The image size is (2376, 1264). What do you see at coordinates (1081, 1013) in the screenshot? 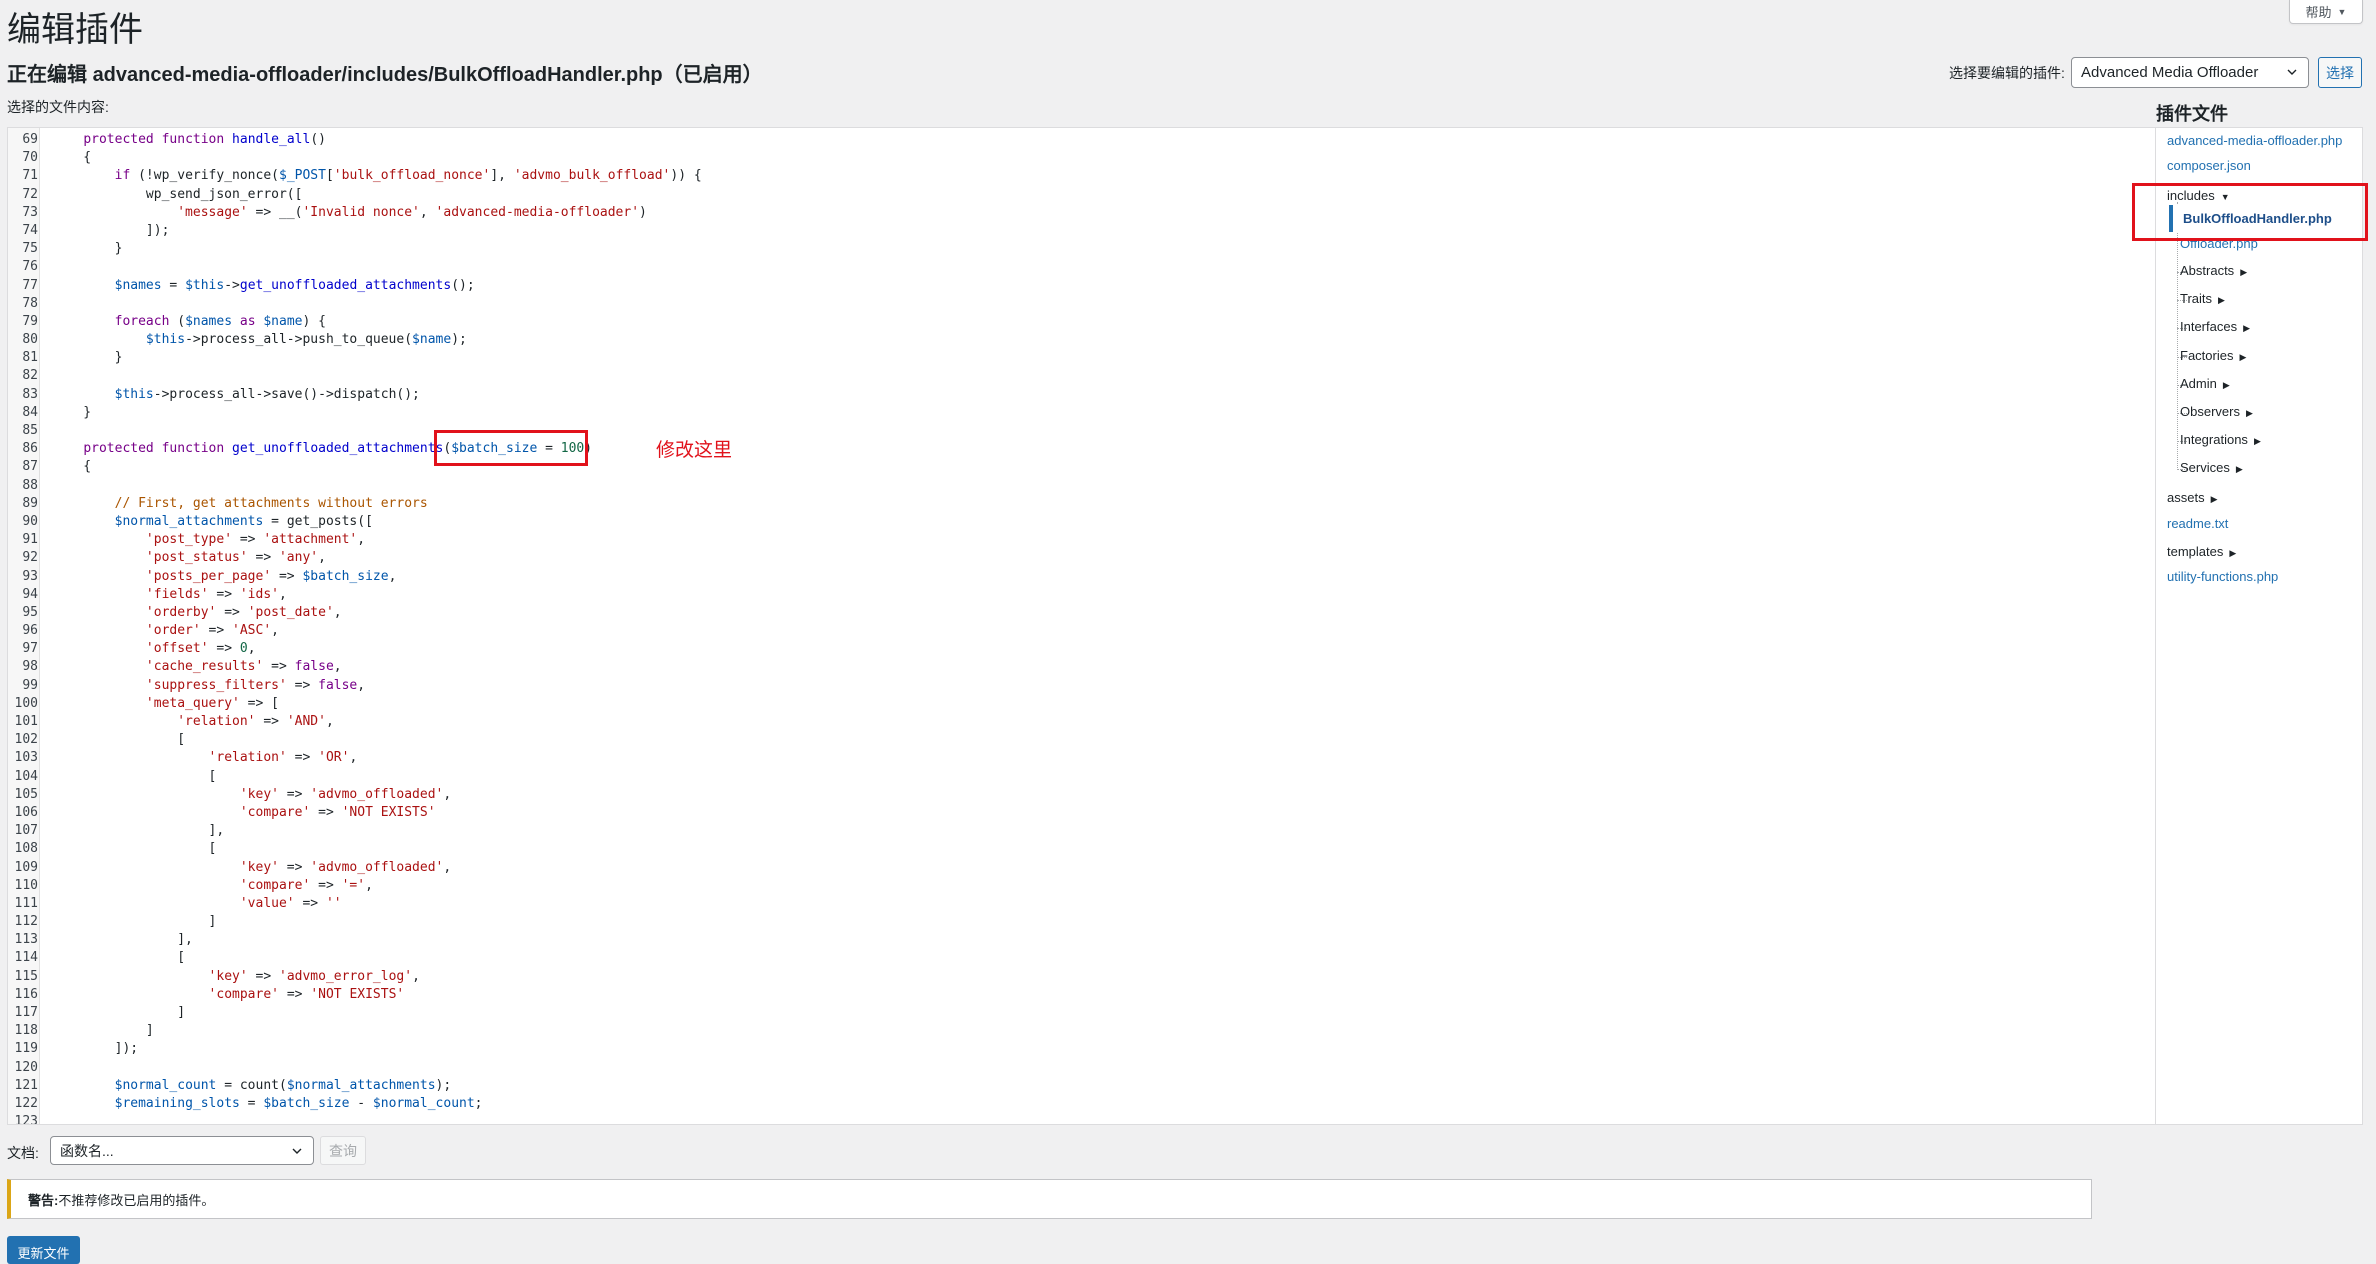
I see `code-line: 117 ]` at bounding box center [1081, 1013].